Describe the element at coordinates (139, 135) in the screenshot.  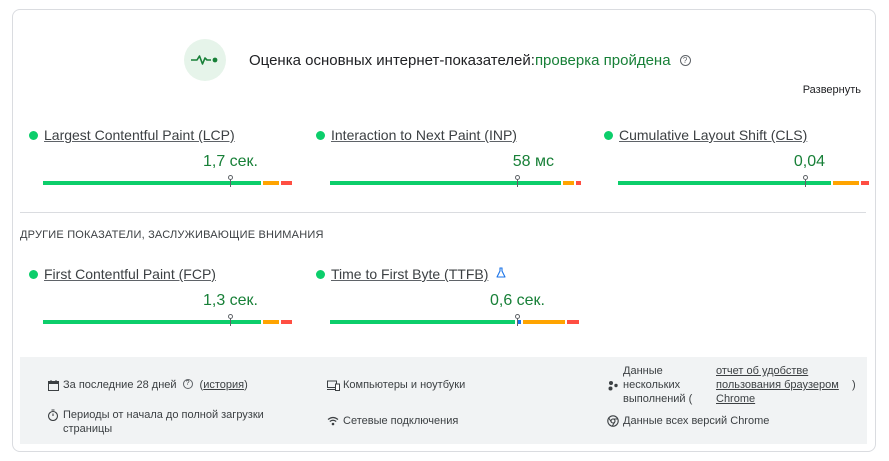
I see `metric-name-link: Largest Contentful Paint (LCP)` at that location.